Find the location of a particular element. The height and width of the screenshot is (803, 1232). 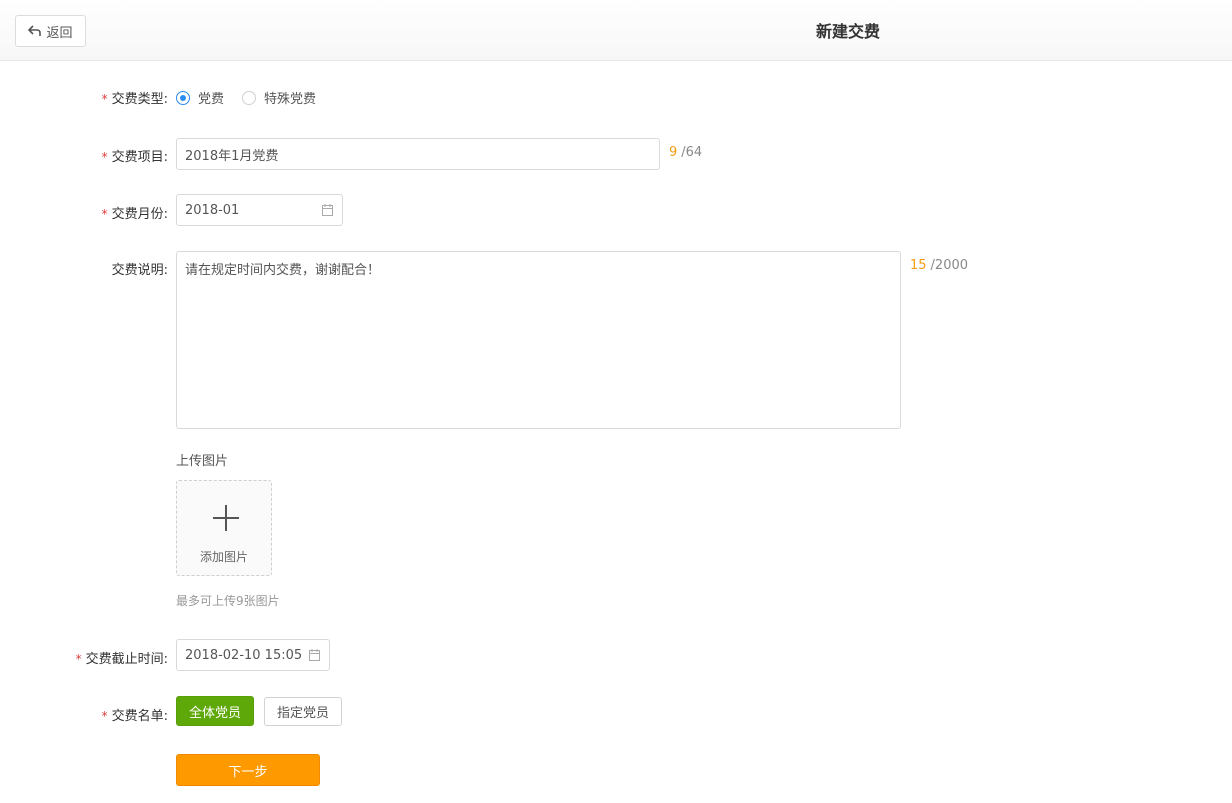

radio-party-fee: 党费 is located at coordinates (200, 97).